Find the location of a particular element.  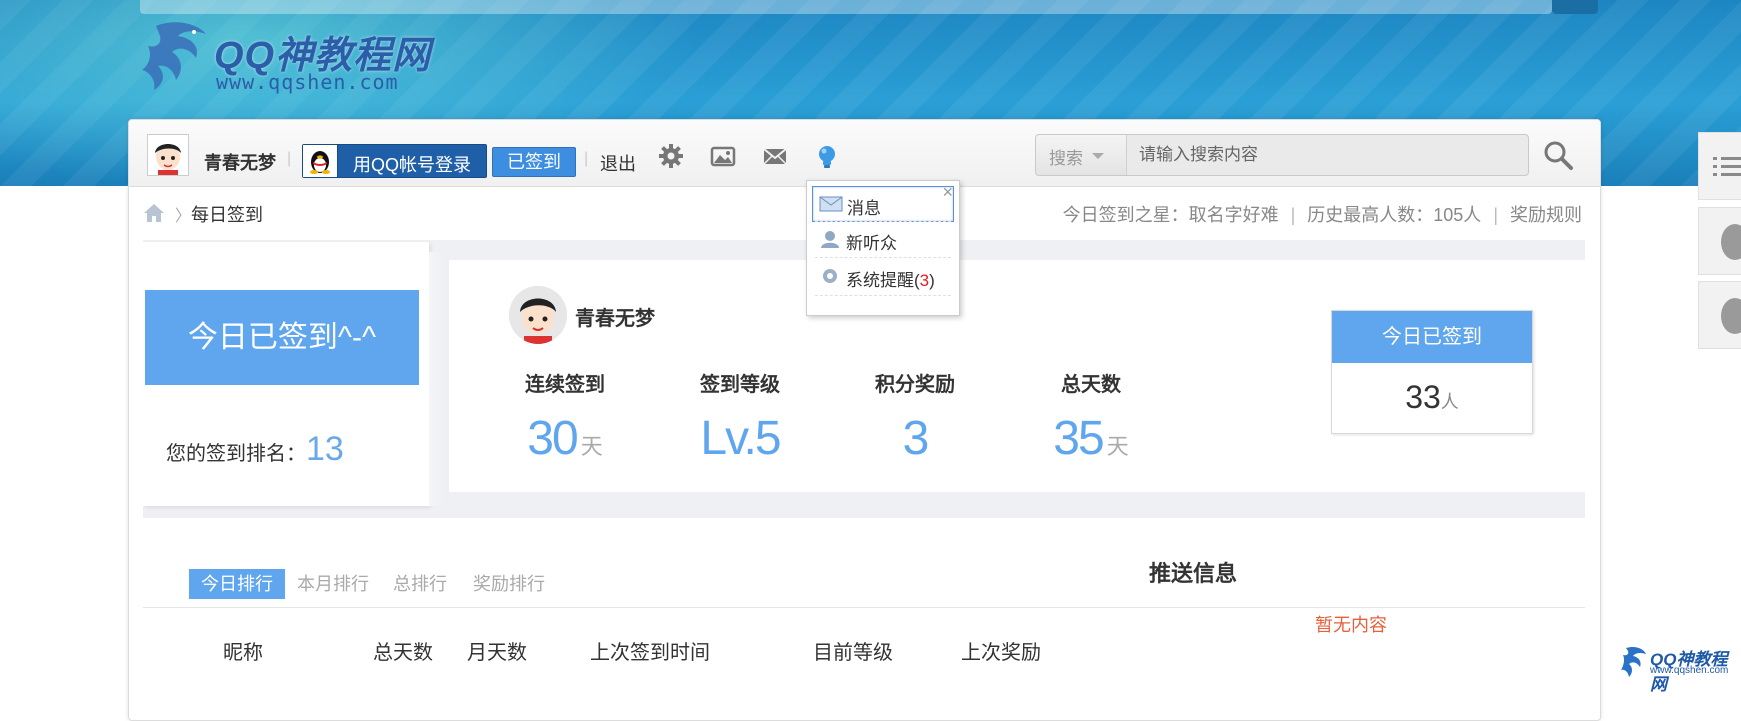

search-icon is located at coordinates (1558, 155).